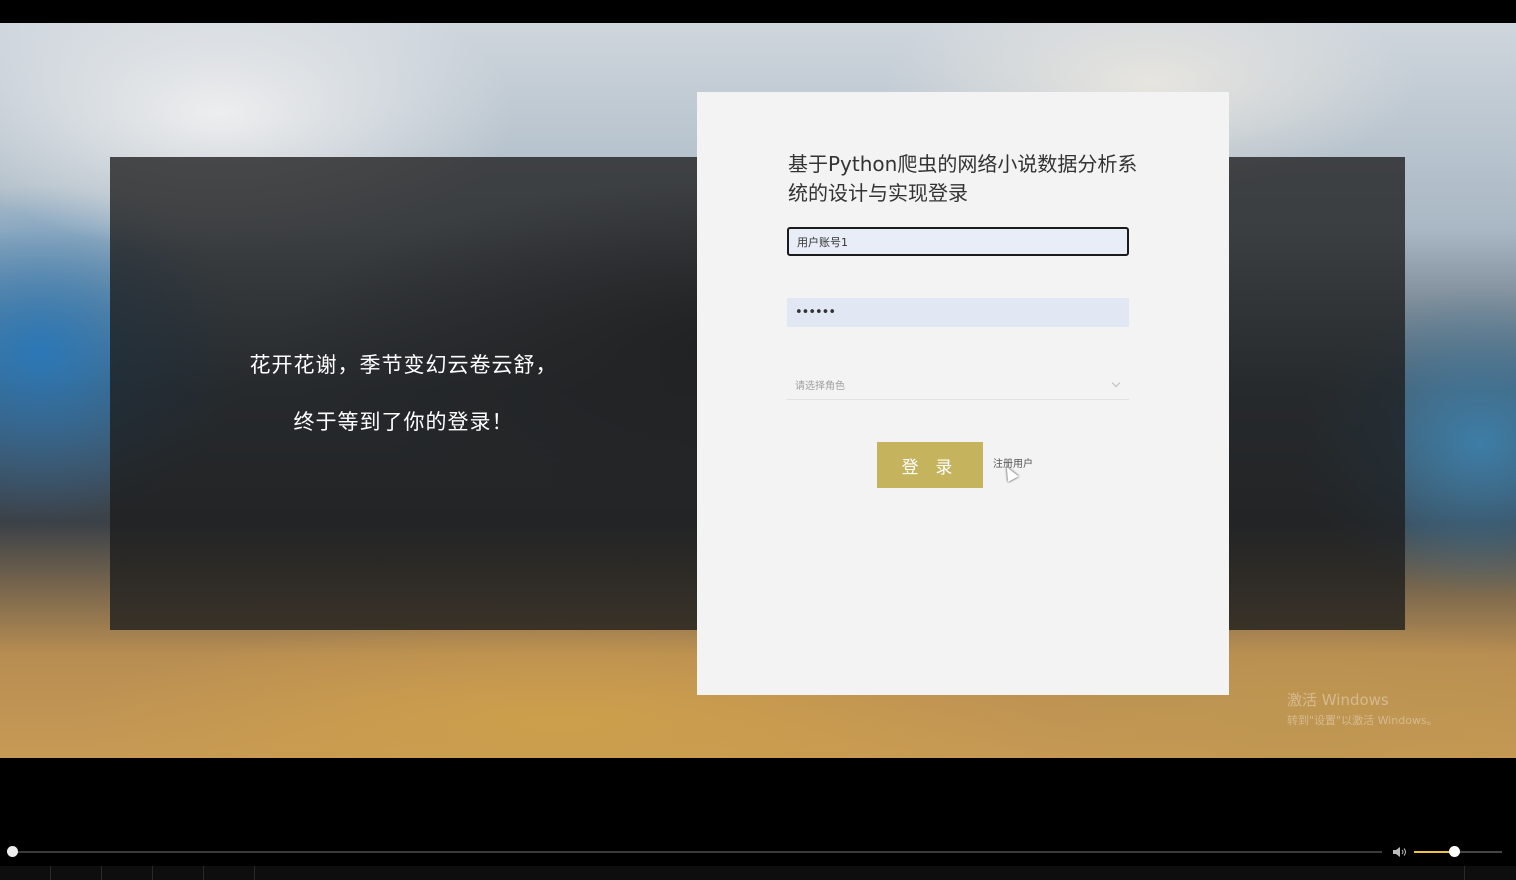  I want to click on volume-level-fill, so click(1434, 852).